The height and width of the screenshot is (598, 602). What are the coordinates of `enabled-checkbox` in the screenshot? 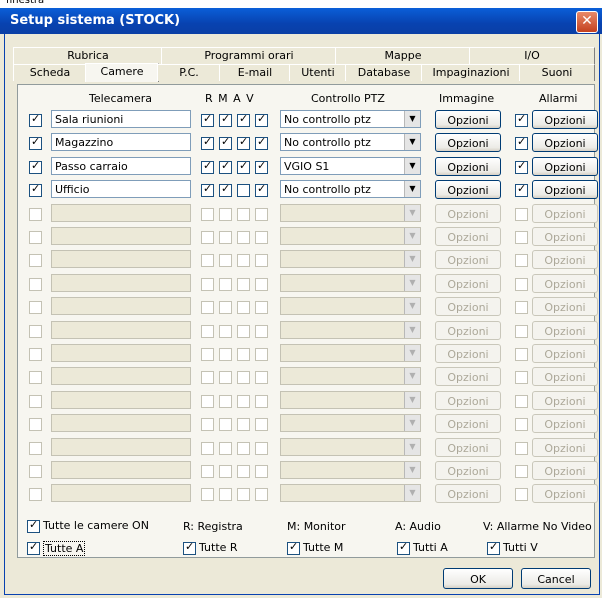 It's located at (35, 308).